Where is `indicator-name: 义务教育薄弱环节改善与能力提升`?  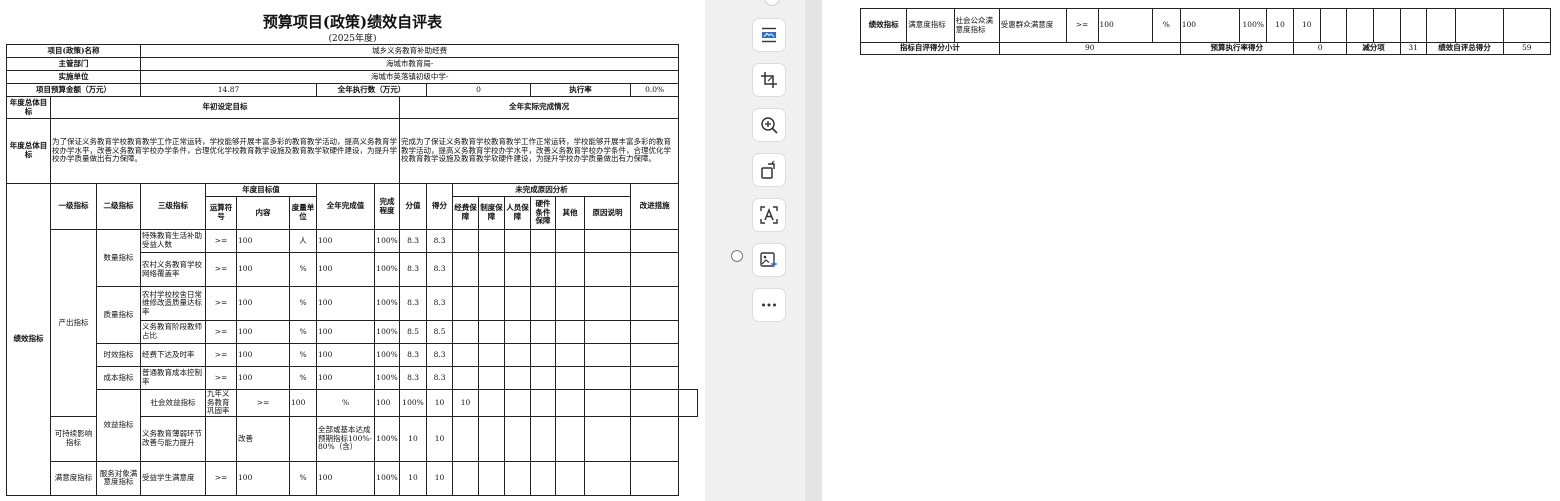
indicator-name: 义务教育薄弱环节改善与能力提升 is located at coordinates (173, 438).